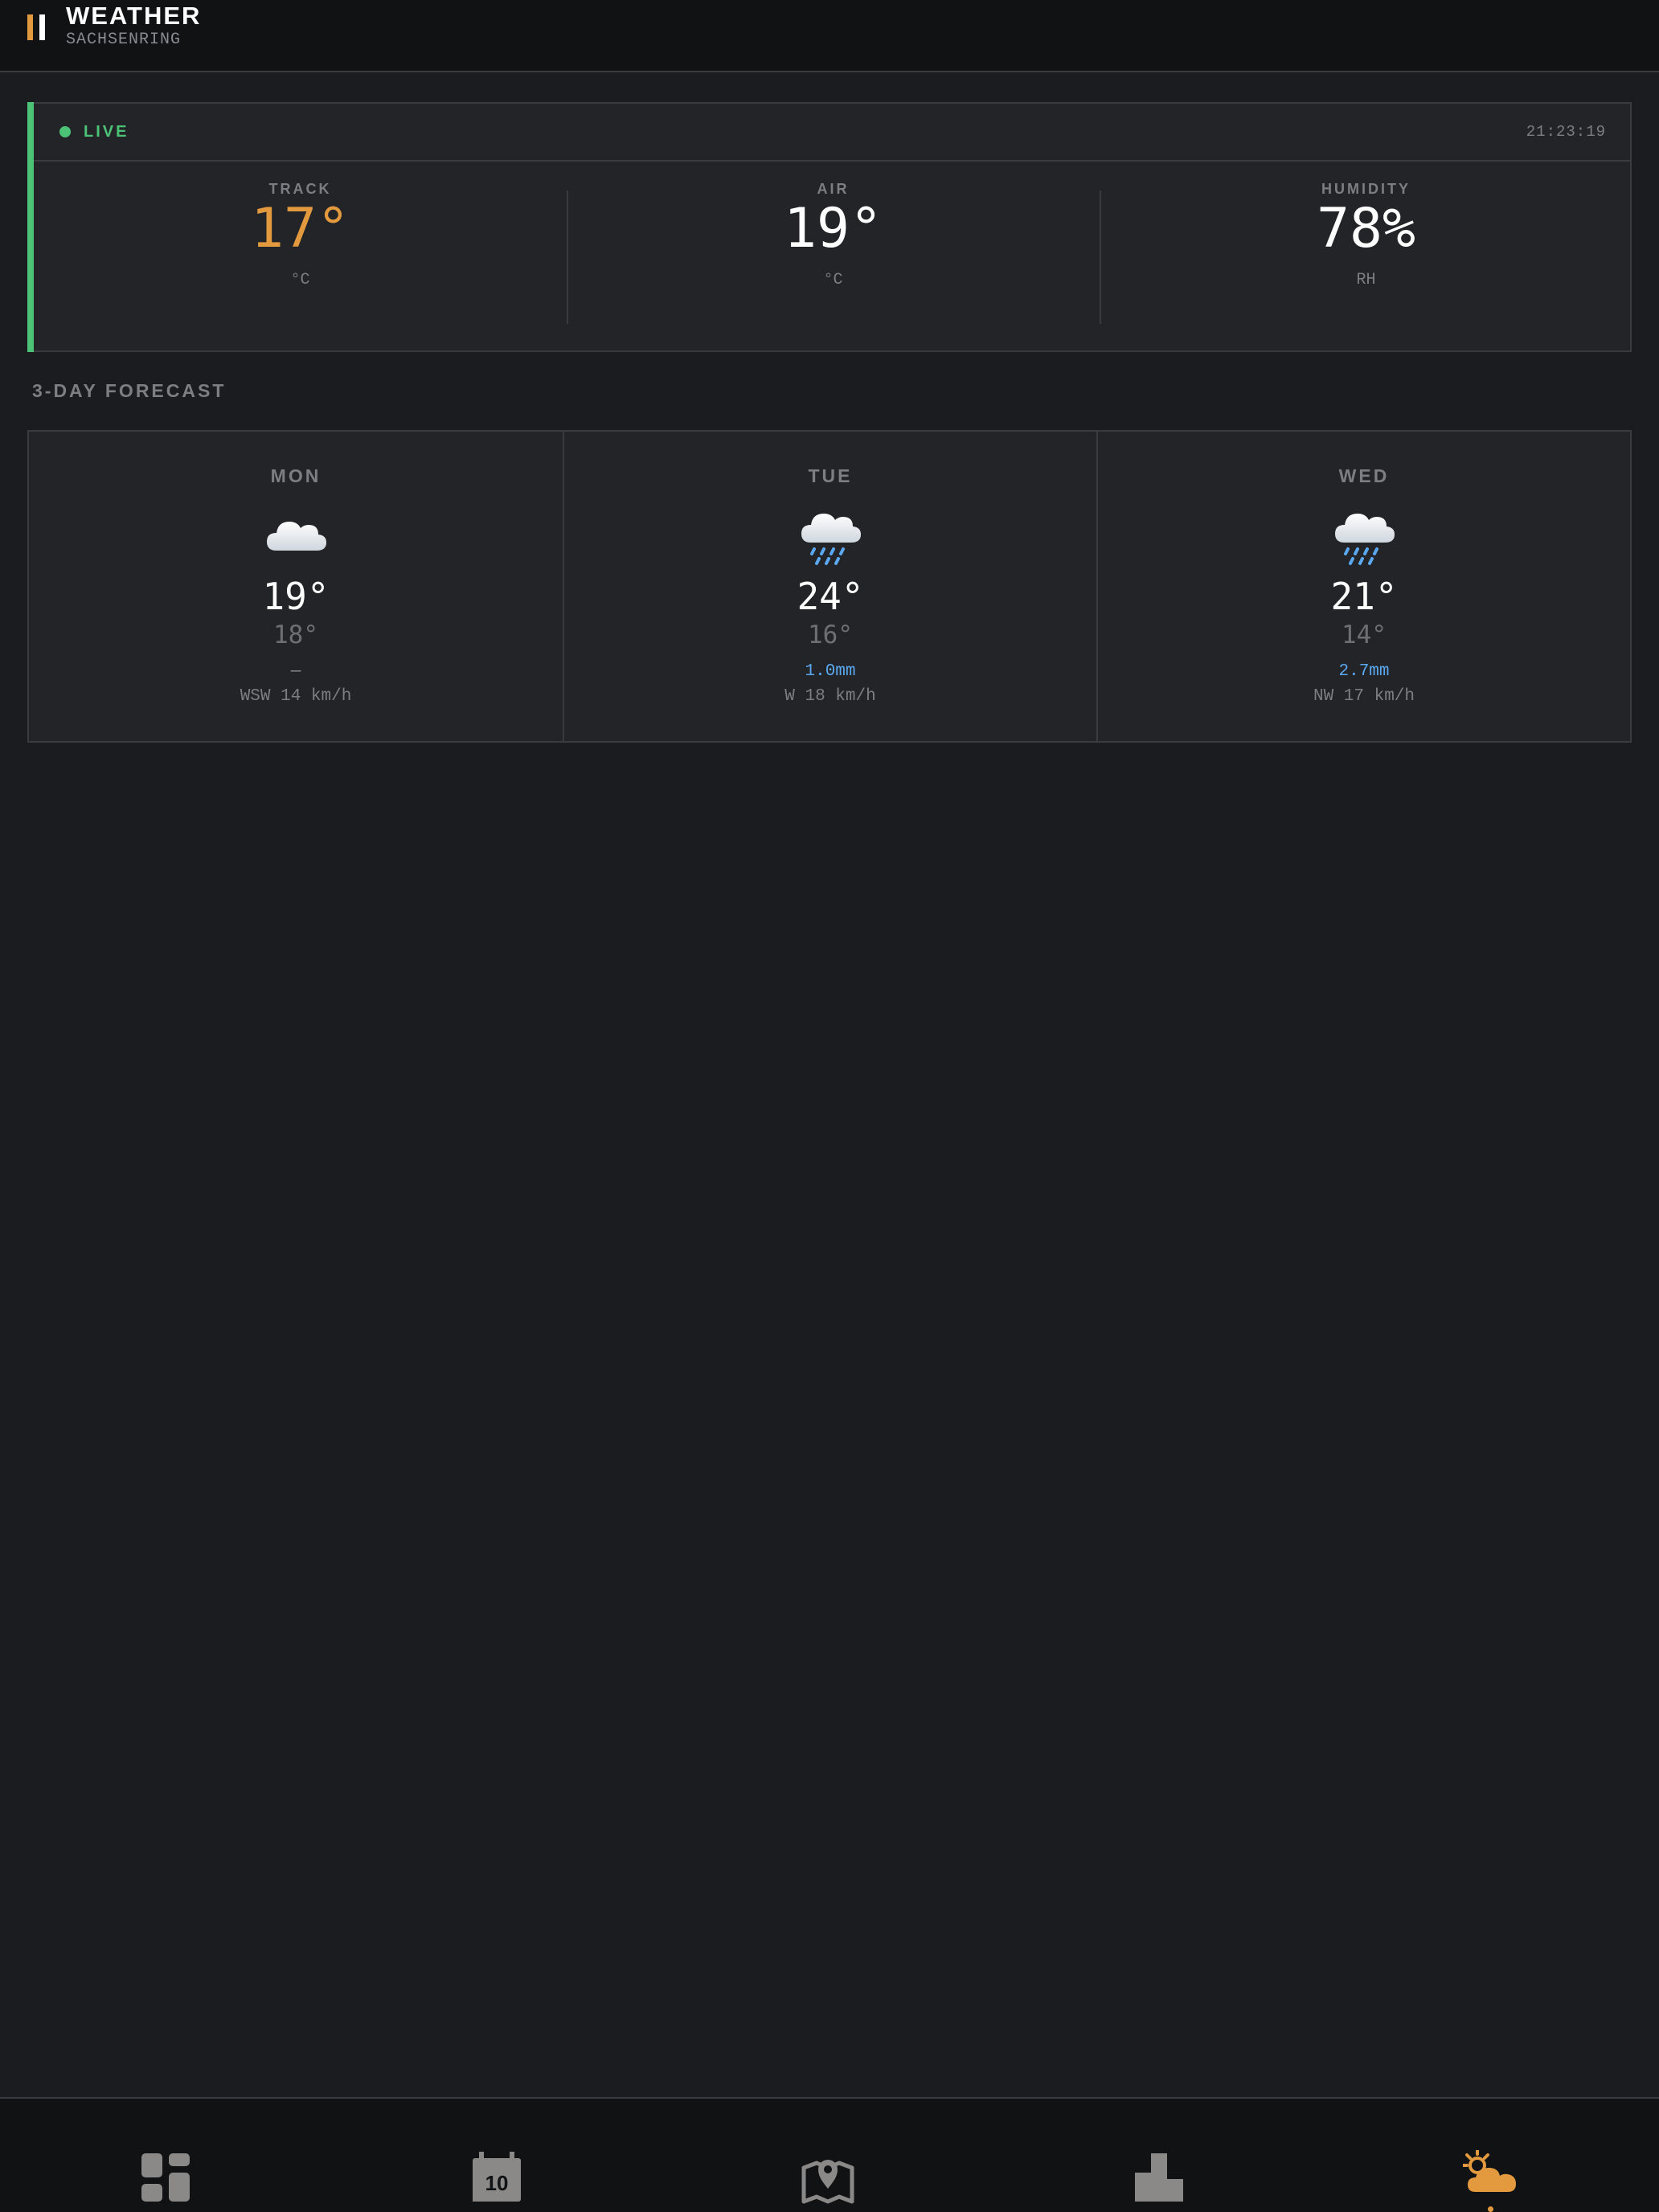  I want to click on day-wind: WSW 14 km/h, so click(296, 696).